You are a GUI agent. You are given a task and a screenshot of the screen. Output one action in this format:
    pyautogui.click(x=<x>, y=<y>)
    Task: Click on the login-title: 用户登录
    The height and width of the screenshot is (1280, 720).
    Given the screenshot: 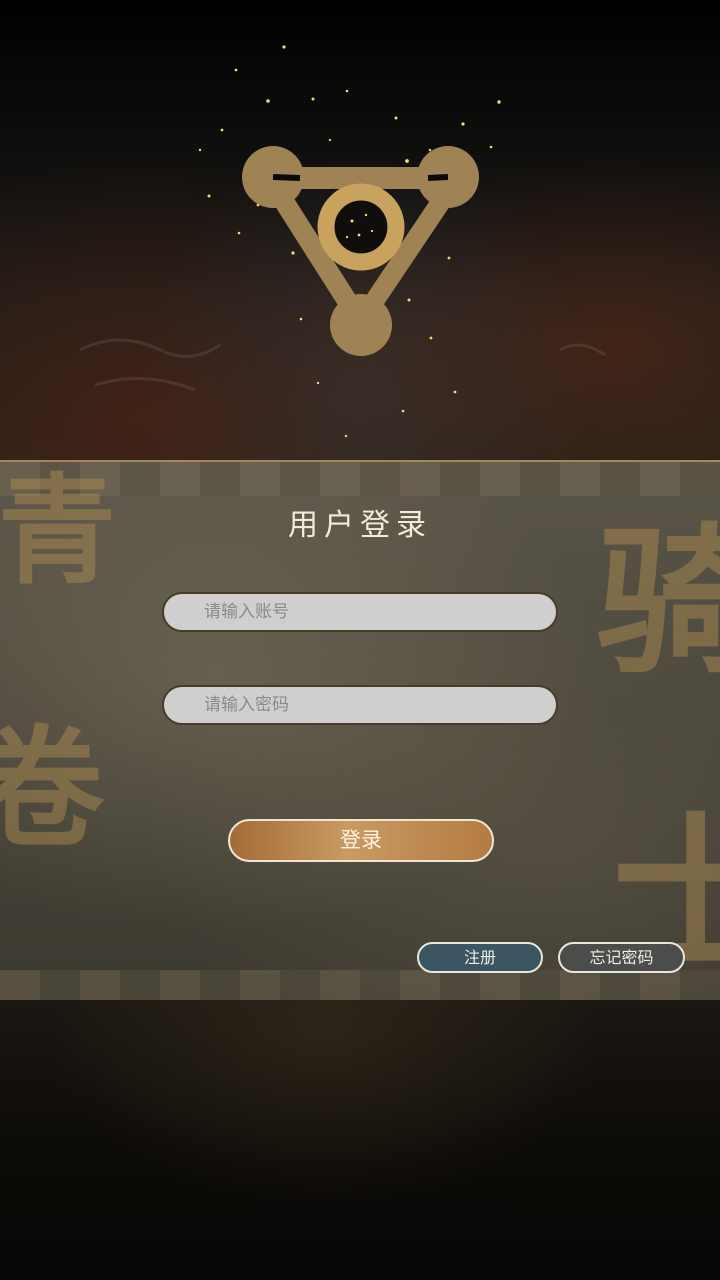 What is the action you would take?
    pyautogui.click(x=360, y=525)
    